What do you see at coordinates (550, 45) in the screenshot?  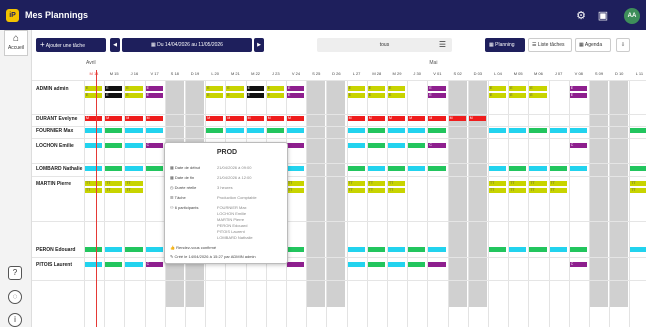 I see `task-list-view-button: ☰ Liste tâches` at bounding box center [550, 45].